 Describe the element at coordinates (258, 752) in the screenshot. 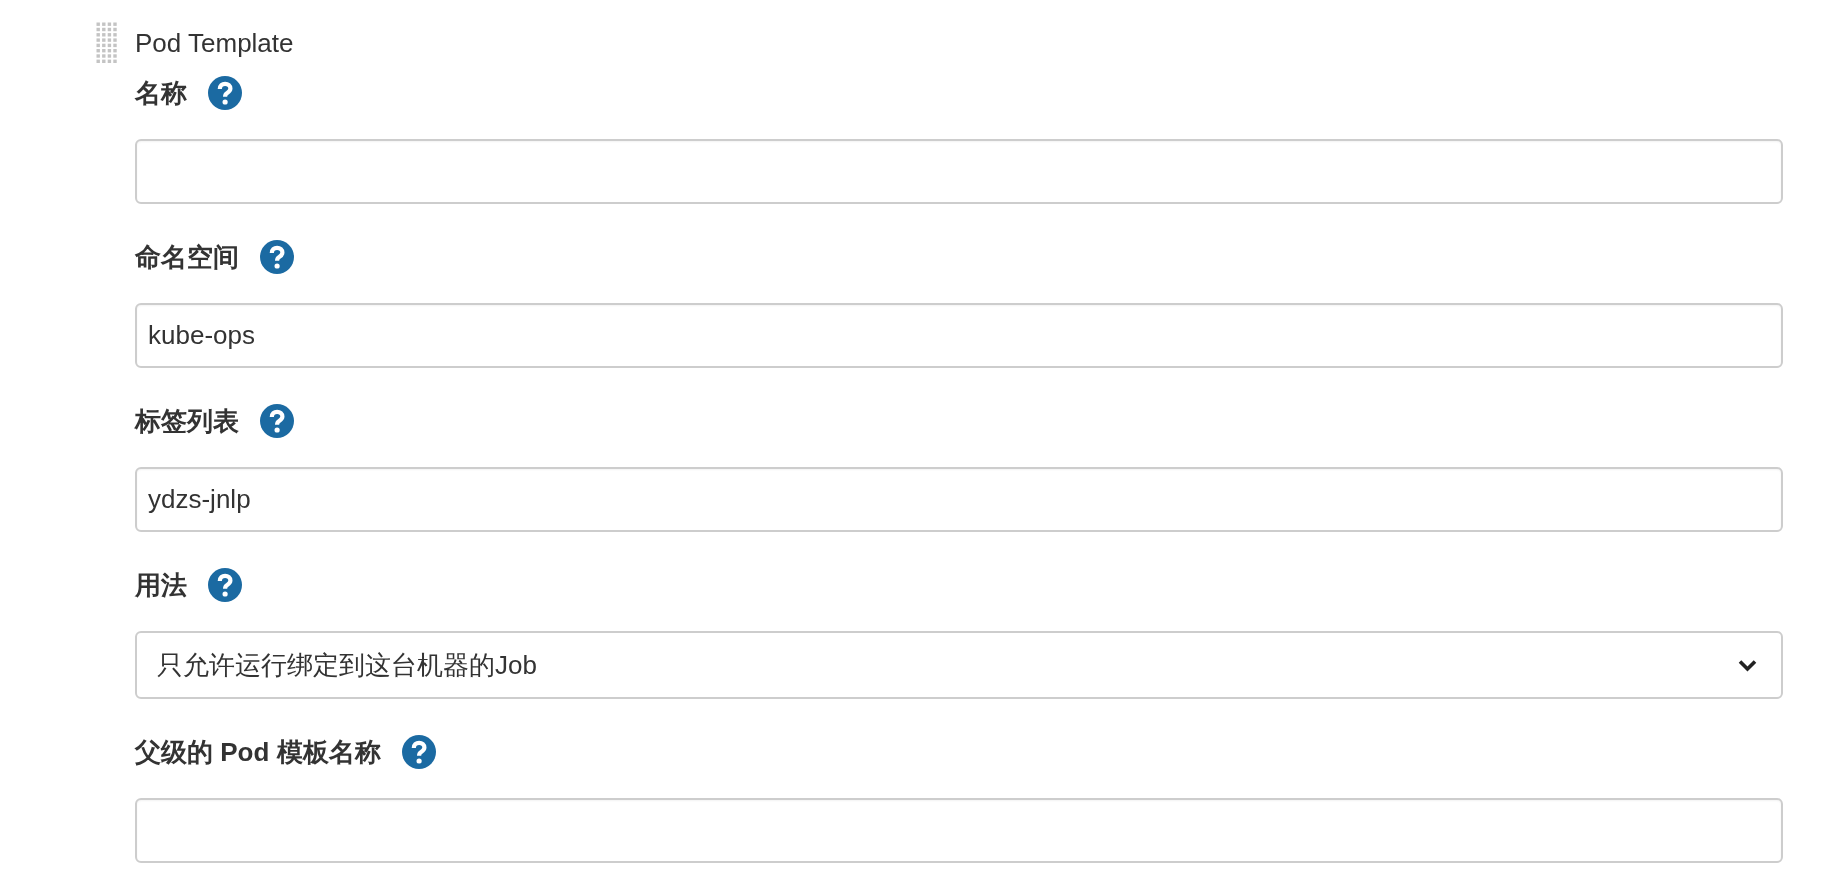

I see `field-label: 父级的 Pod 模板名称` at that location.